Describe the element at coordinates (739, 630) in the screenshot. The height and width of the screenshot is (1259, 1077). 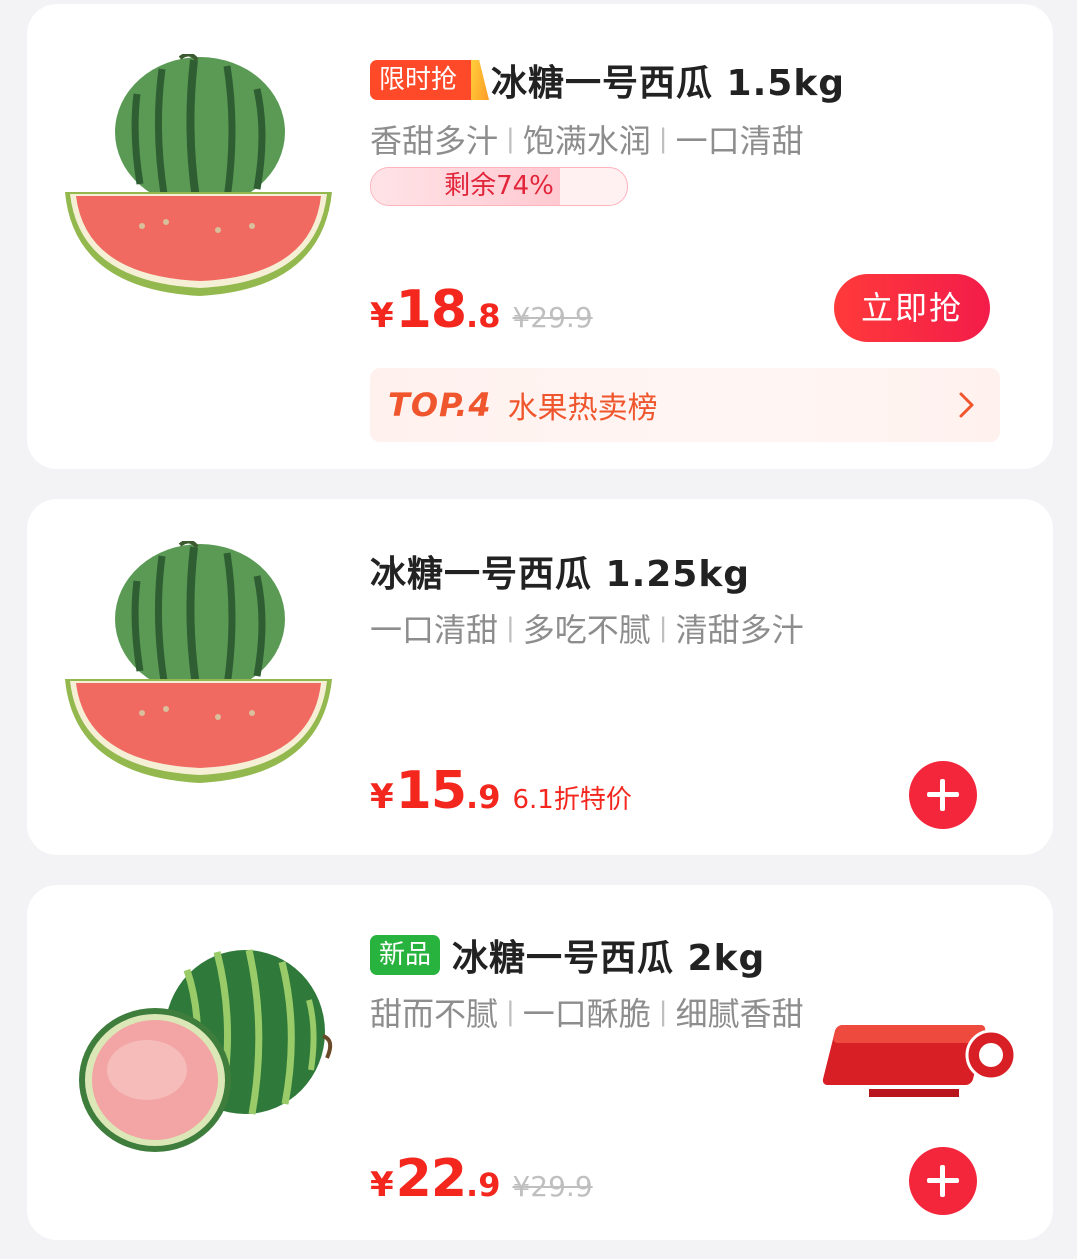
I see `feature-text: 清甜多汁` at that location.